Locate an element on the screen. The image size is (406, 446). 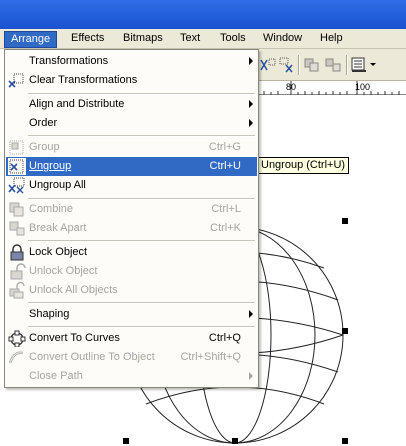
combine-icon is located at coordinates (16, 209).